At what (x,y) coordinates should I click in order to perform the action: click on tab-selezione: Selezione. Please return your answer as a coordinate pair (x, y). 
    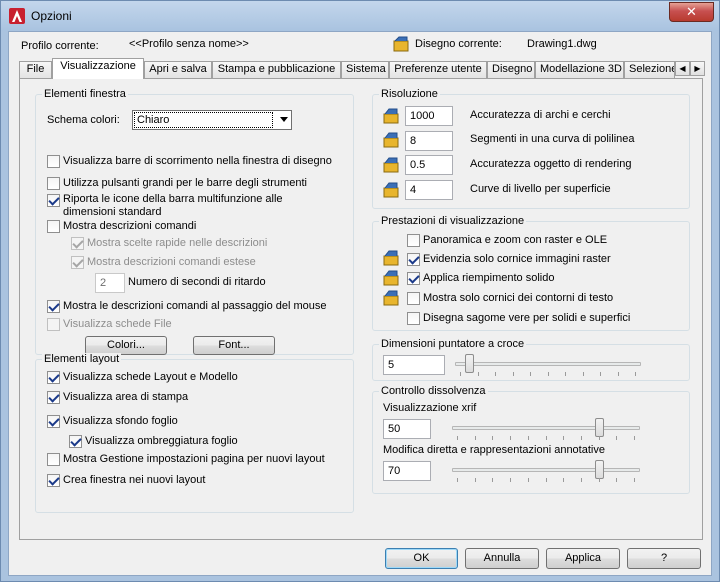
    Looking at the image, I should click on (649, 69).